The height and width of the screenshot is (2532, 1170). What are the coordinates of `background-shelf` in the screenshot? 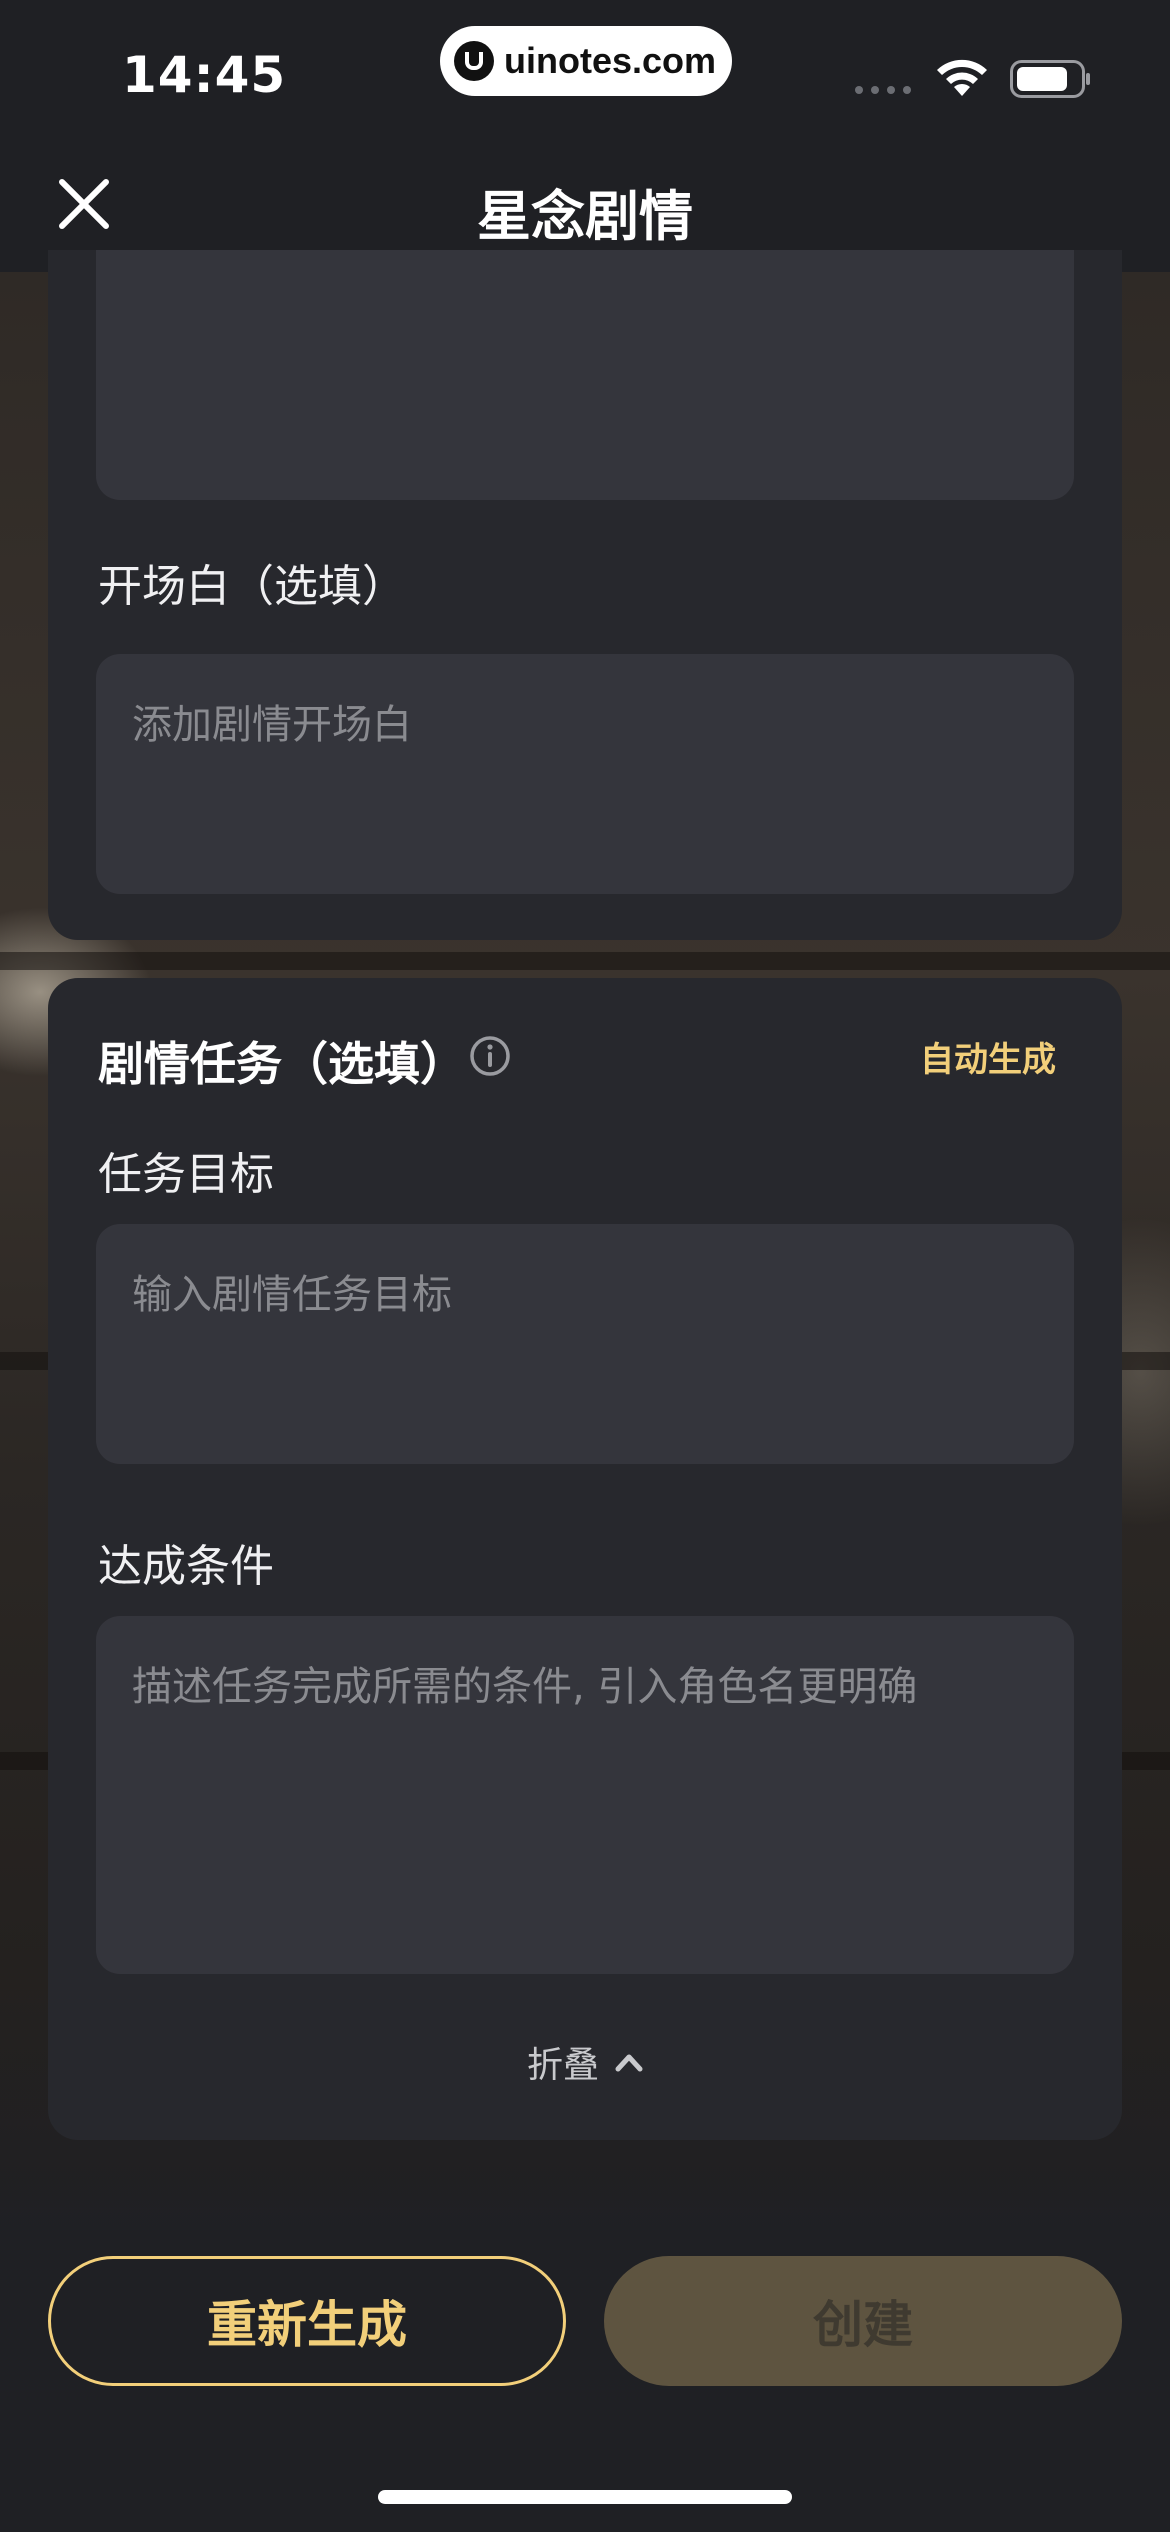 It's located at (585, 961).